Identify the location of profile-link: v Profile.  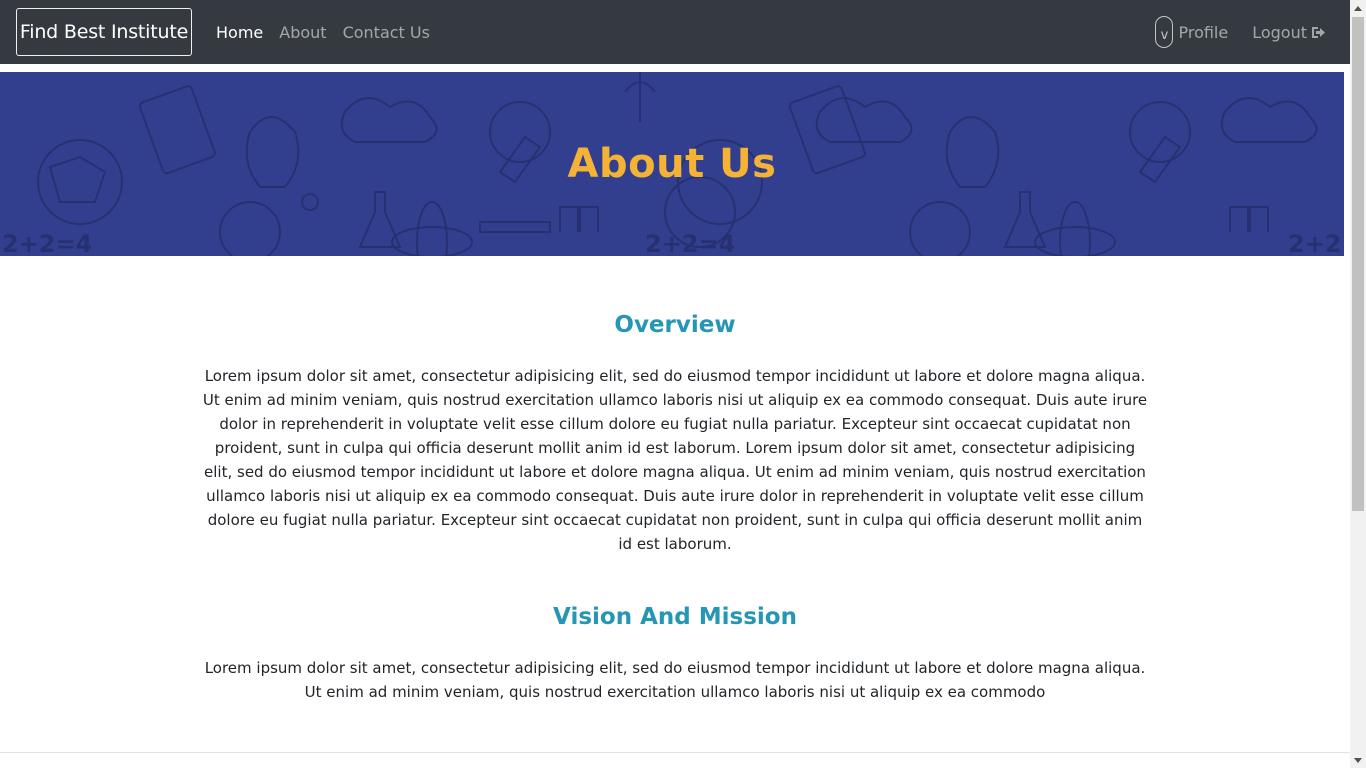
(1191, 32).